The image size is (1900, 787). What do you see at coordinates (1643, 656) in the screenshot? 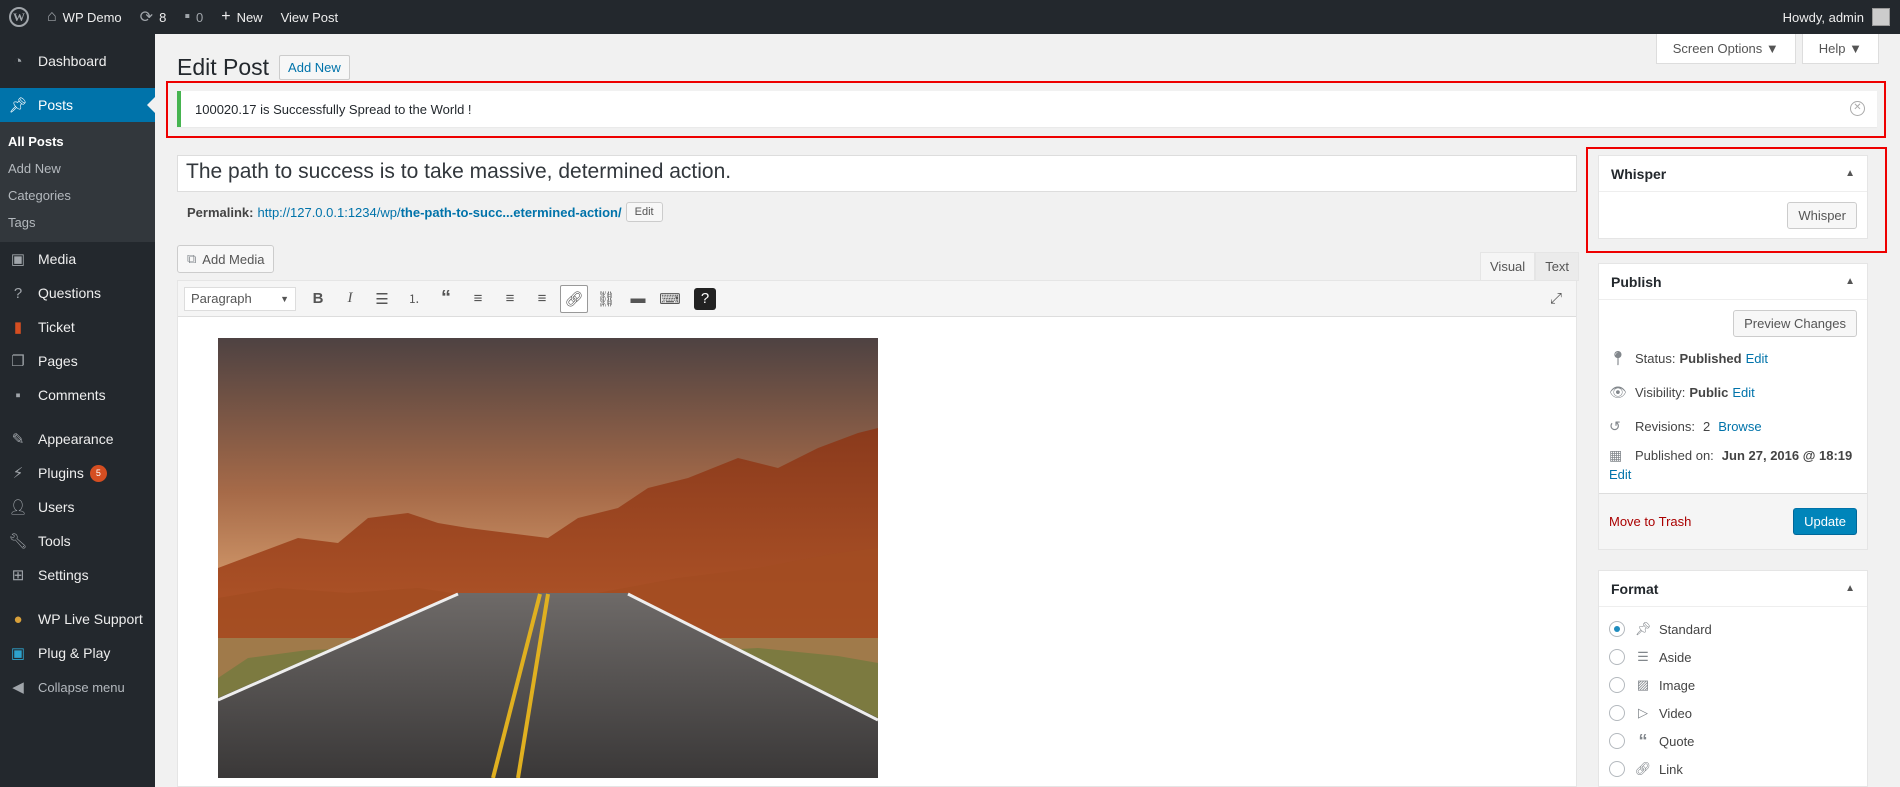
I see `aside-icon: ☰` at bounding box center [1643, 656].